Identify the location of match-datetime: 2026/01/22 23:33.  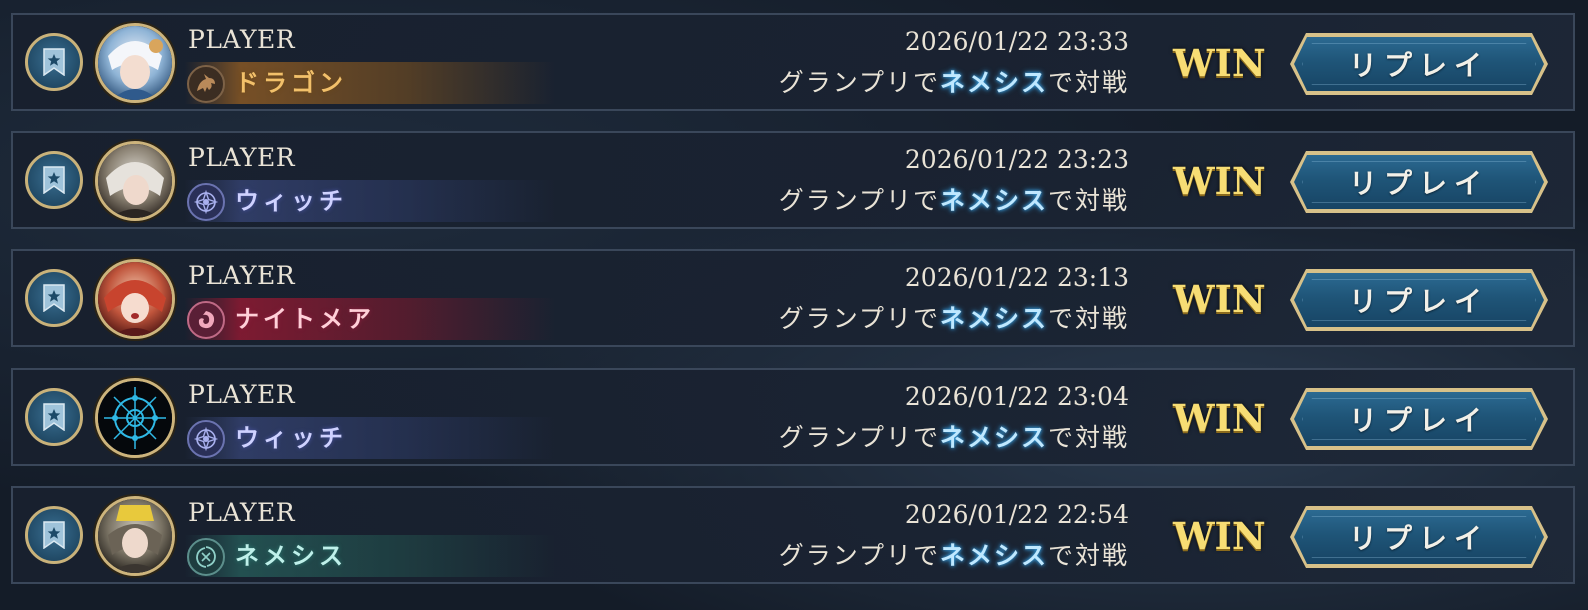
(1016, 41).